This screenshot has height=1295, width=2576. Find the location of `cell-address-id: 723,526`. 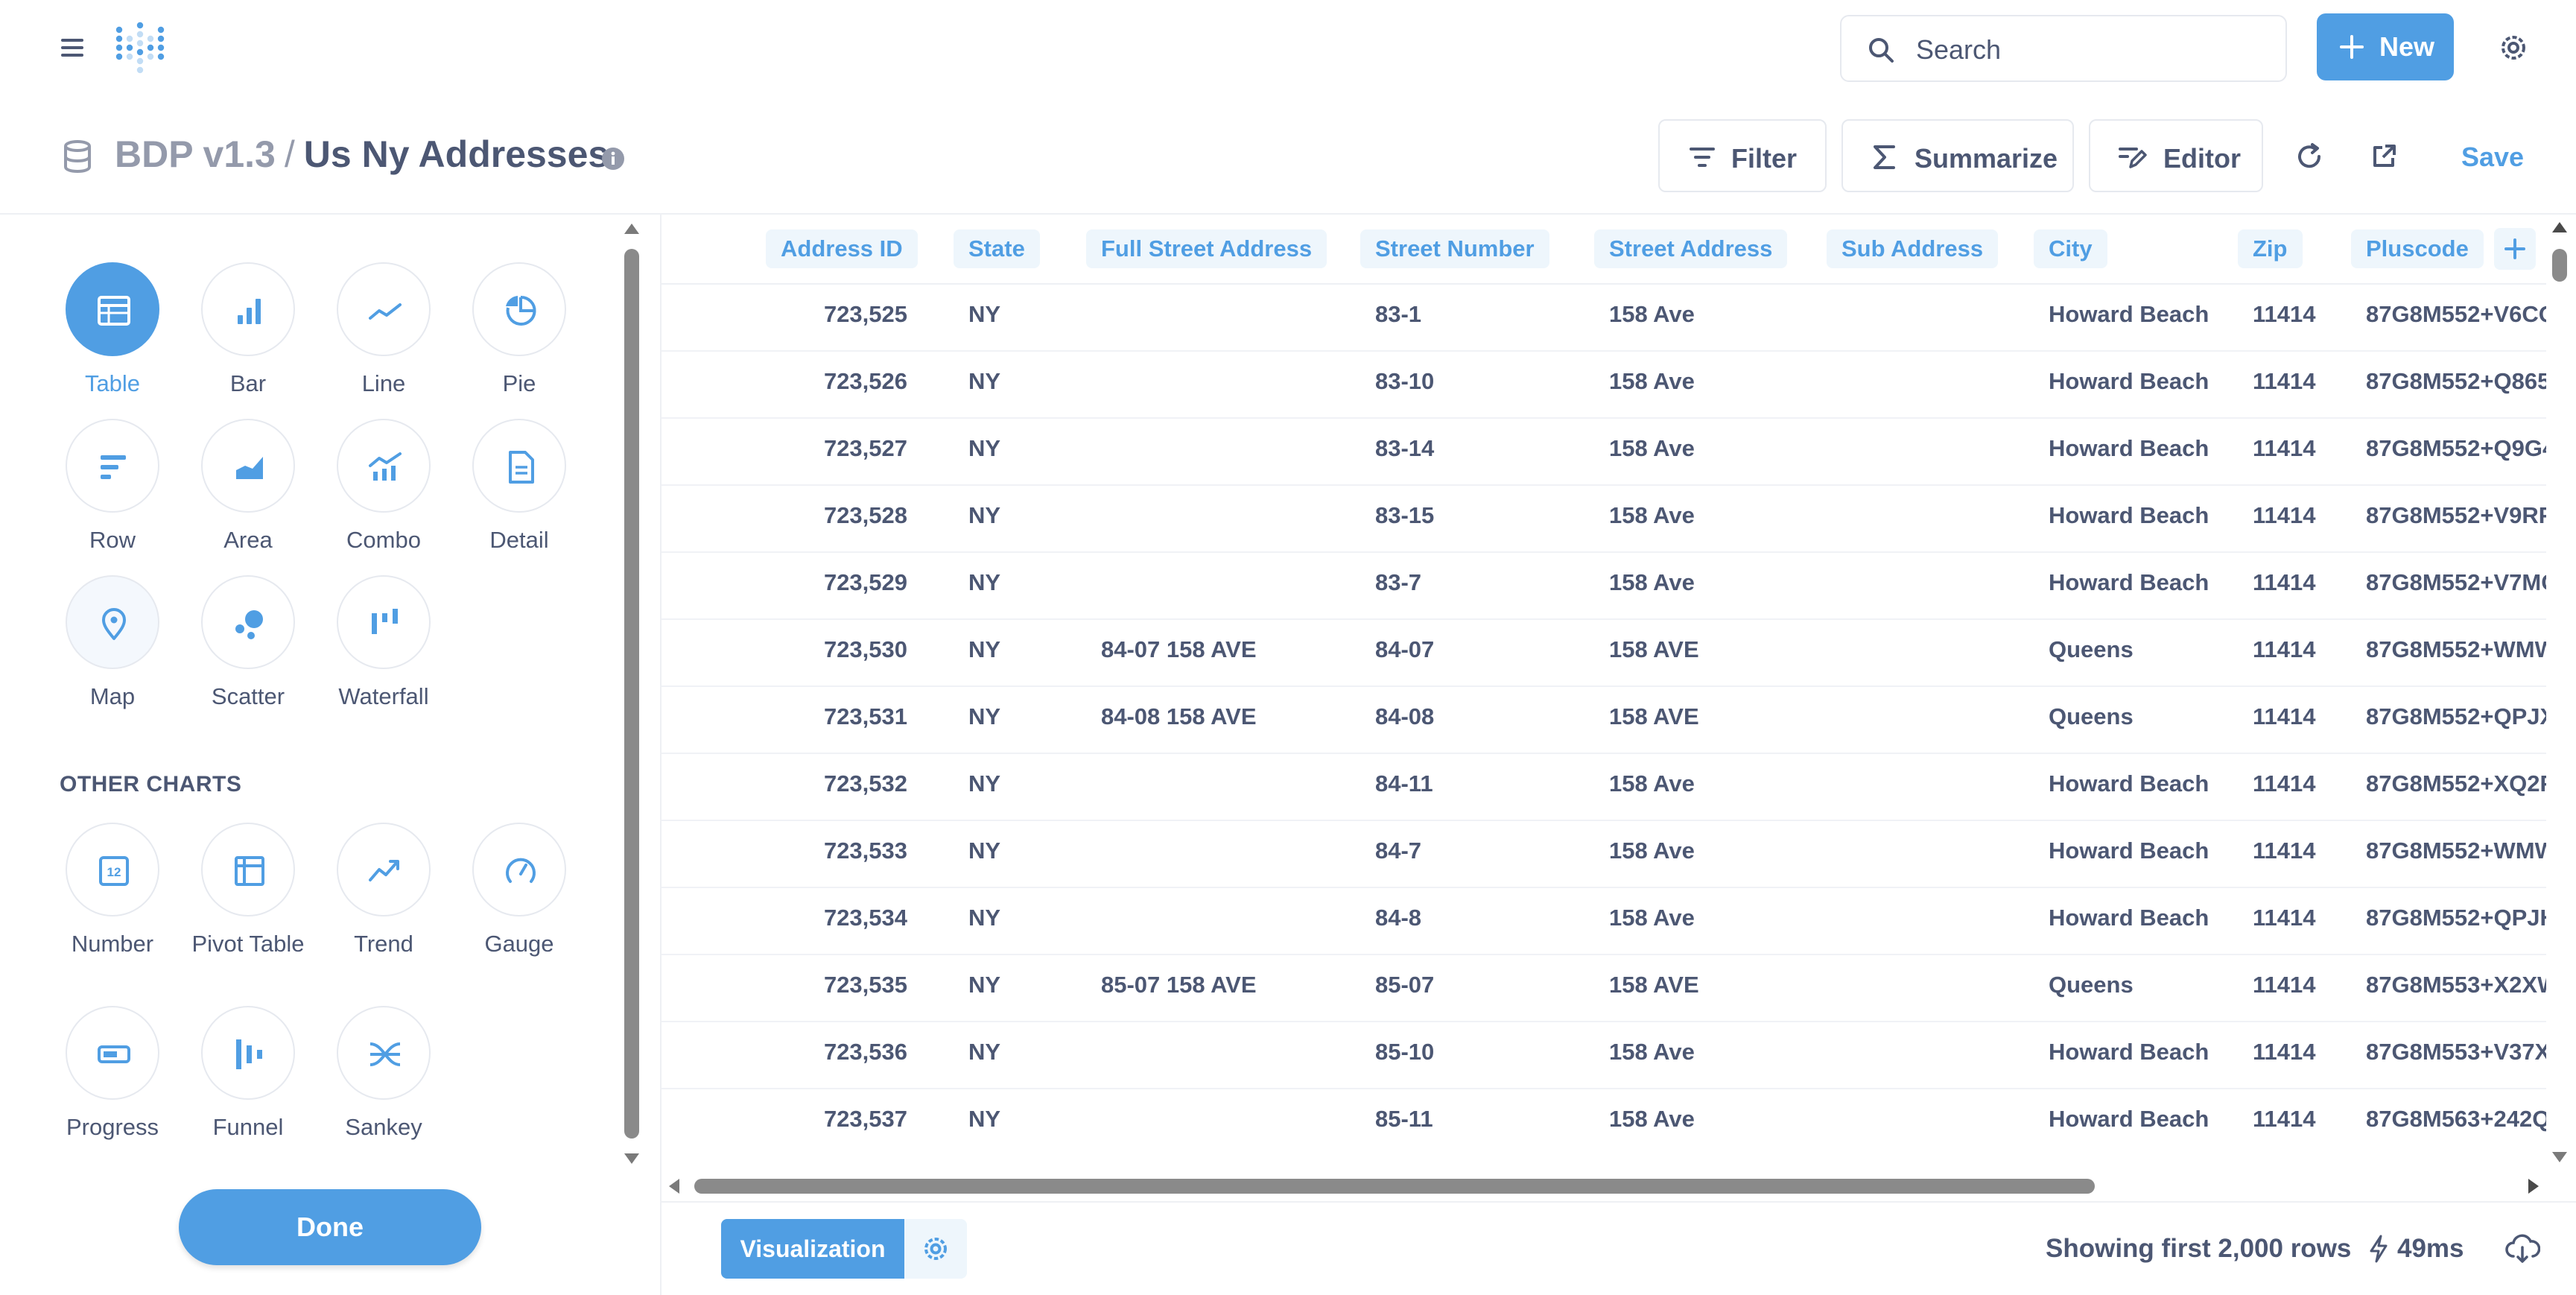

cell-address-id: 723,526 is located at coordinates (859, 381).